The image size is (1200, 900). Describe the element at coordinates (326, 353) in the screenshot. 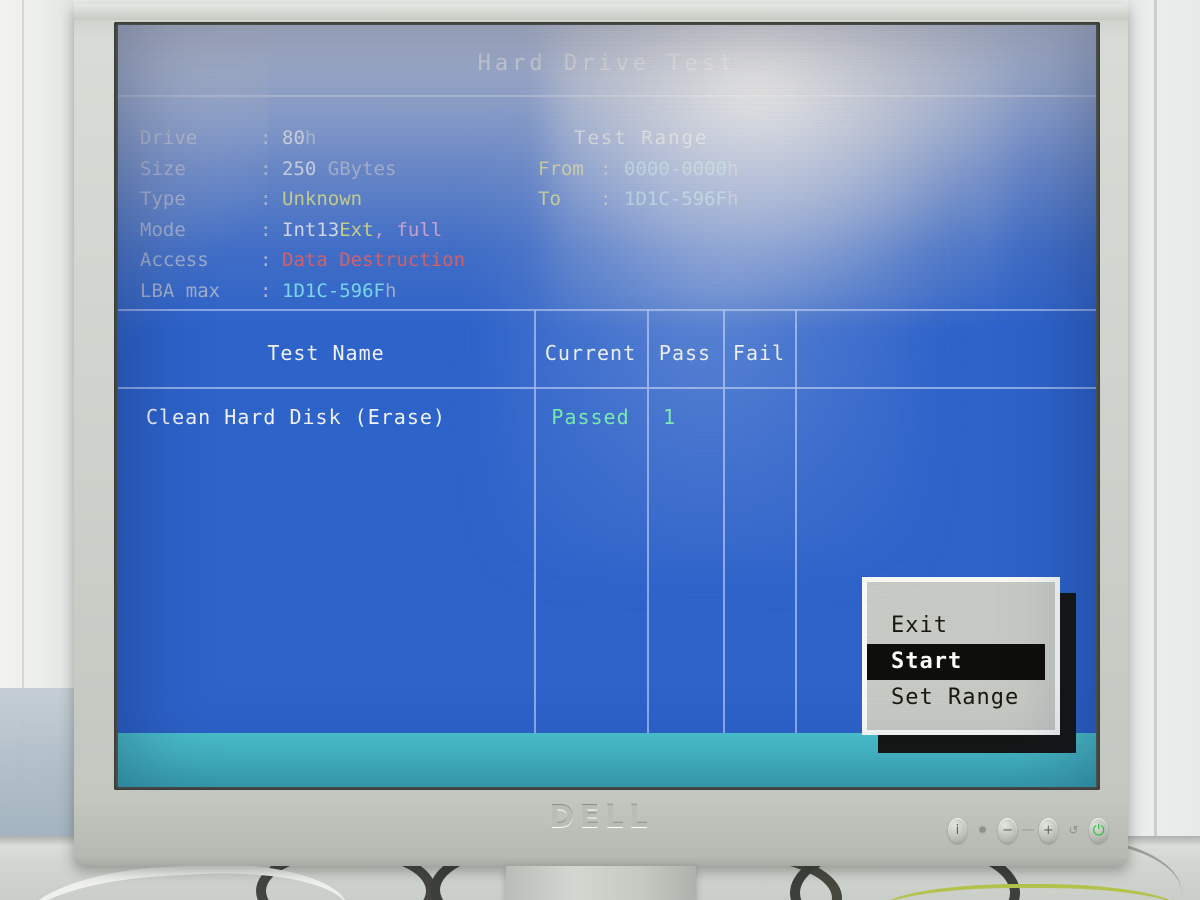

I see `table-header-test-name: Test Name` at that location.